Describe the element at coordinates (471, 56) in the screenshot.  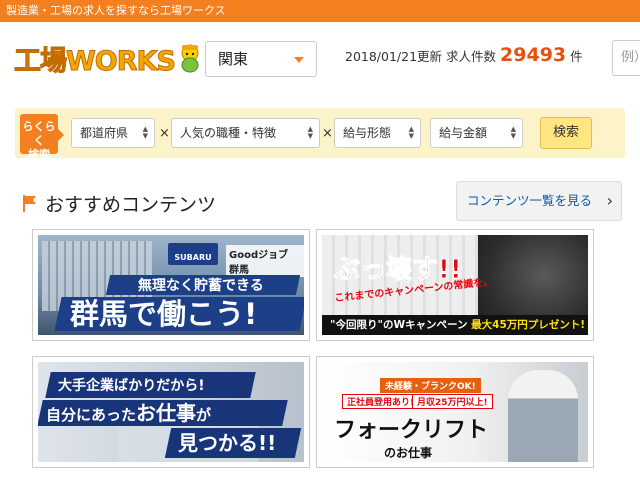
I see `job-count-label: 求人件数` at that location.